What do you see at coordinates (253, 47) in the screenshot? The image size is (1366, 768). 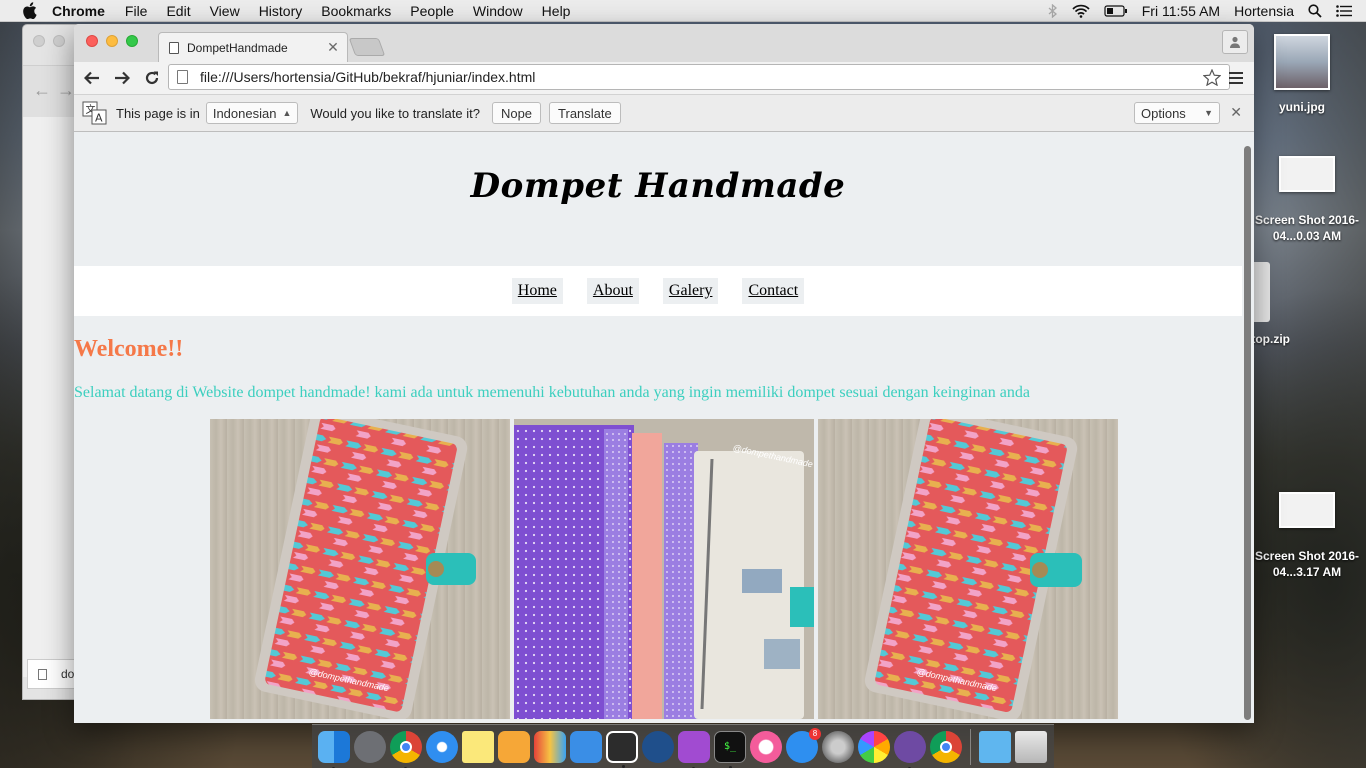 I see `tab-dompethandmade: DompetHandmade ✕` at bounding box center [253, 47].